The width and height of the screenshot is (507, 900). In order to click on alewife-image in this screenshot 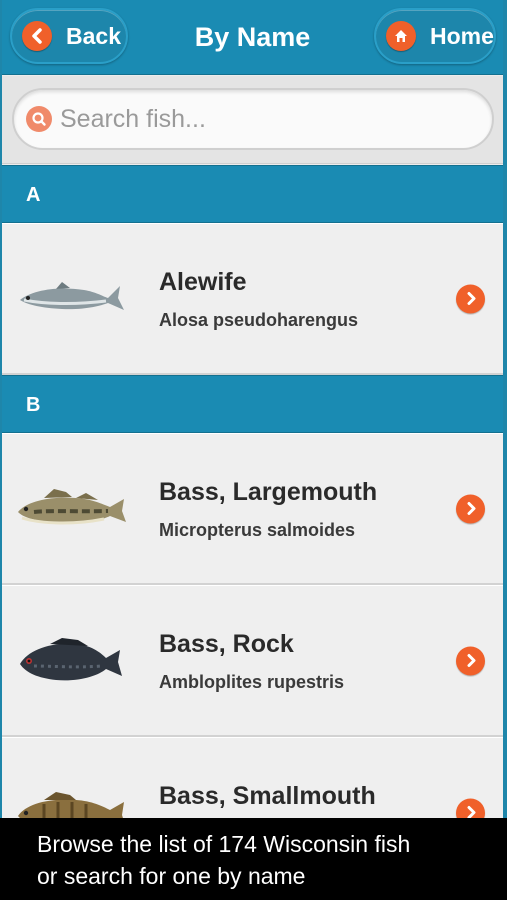, I will do `click(71, 299)`.